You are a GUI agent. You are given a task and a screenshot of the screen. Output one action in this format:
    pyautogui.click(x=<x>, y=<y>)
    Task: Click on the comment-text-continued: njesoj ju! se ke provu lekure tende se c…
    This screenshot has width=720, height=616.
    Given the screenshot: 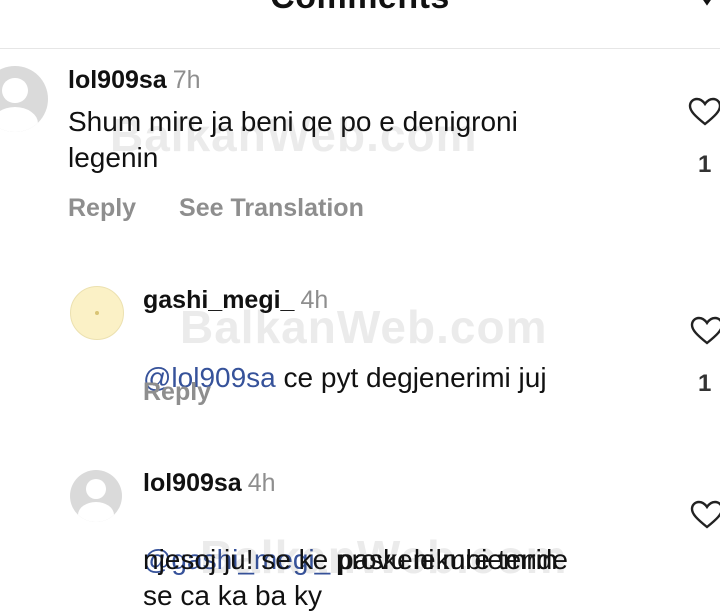 What is the action you would take?
    pyautogui.click(x=355, y=577)
    